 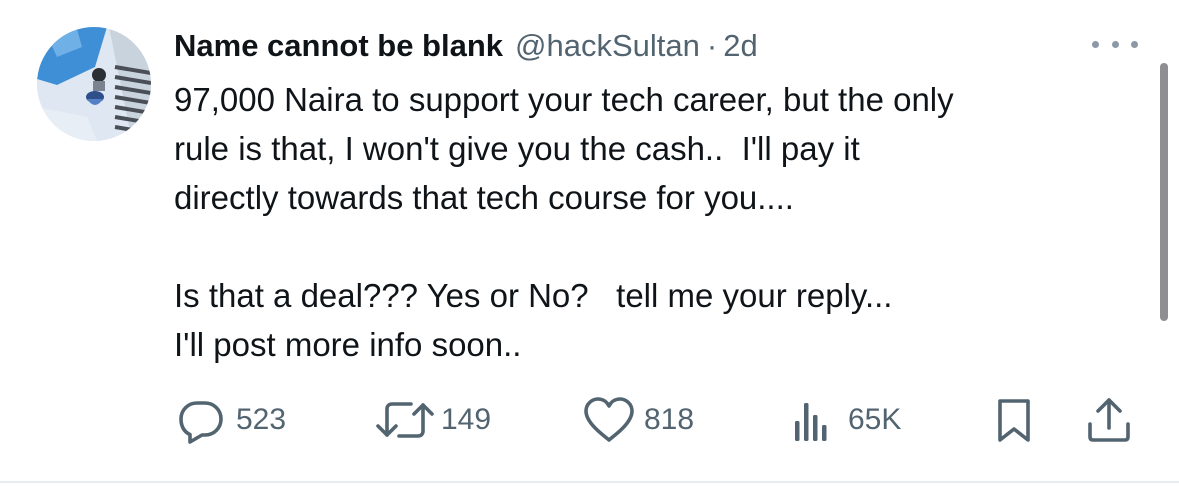 I want to click on share-icon, so click(x=1109, y=420).